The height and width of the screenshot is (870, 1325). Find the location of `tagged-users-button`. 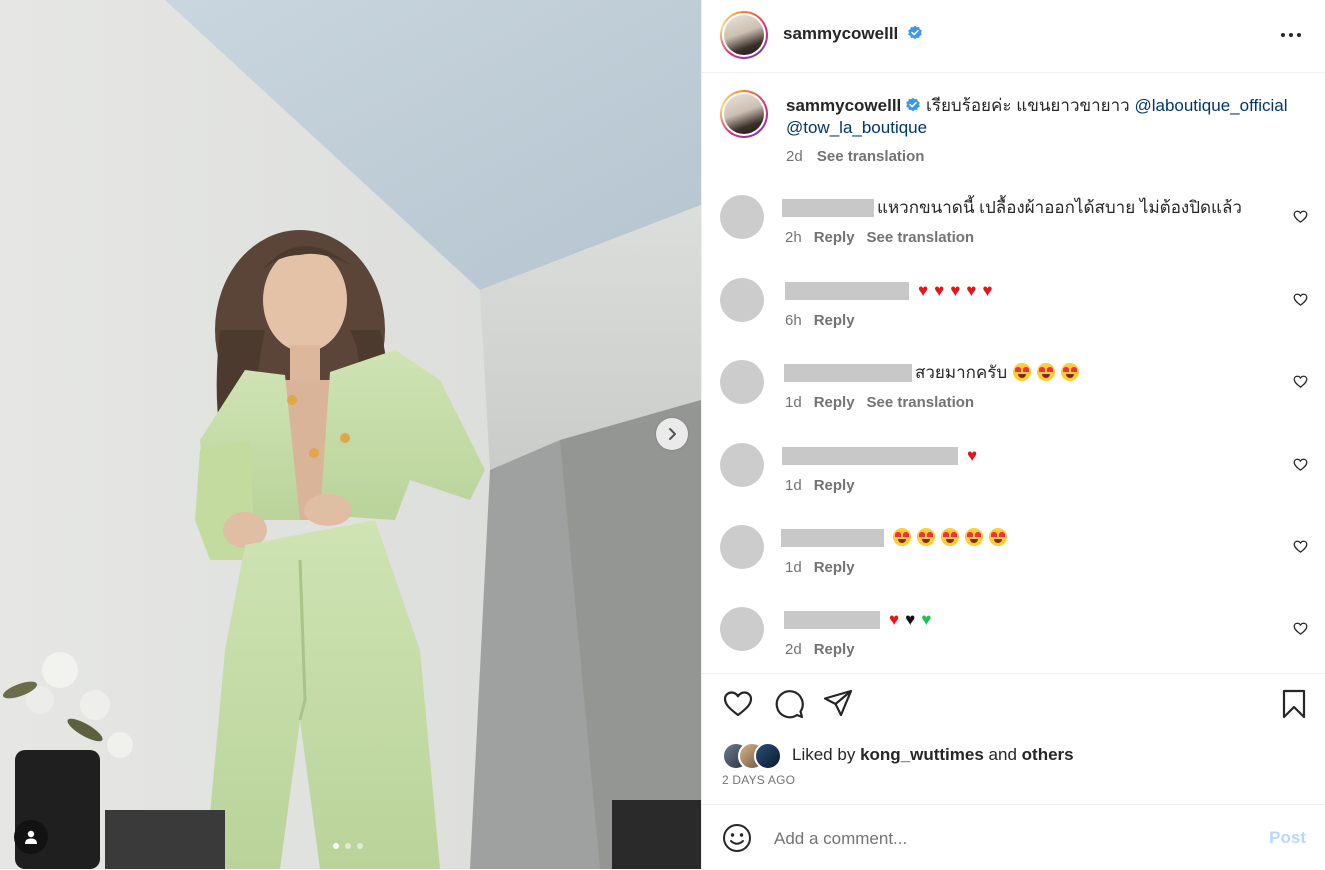

tagged-users-button is located at coordinates (31, 837).